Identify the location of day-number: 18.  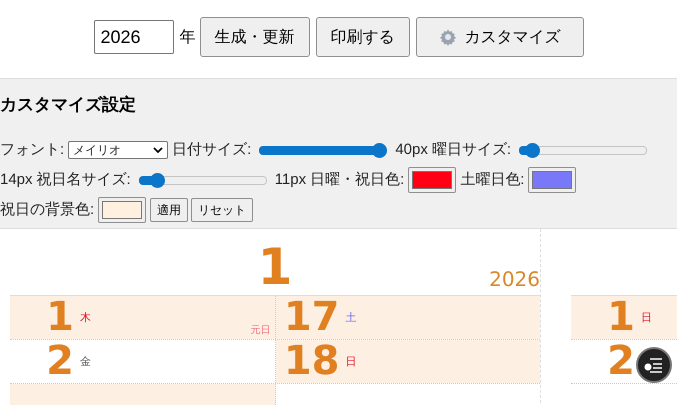
(311, 361).